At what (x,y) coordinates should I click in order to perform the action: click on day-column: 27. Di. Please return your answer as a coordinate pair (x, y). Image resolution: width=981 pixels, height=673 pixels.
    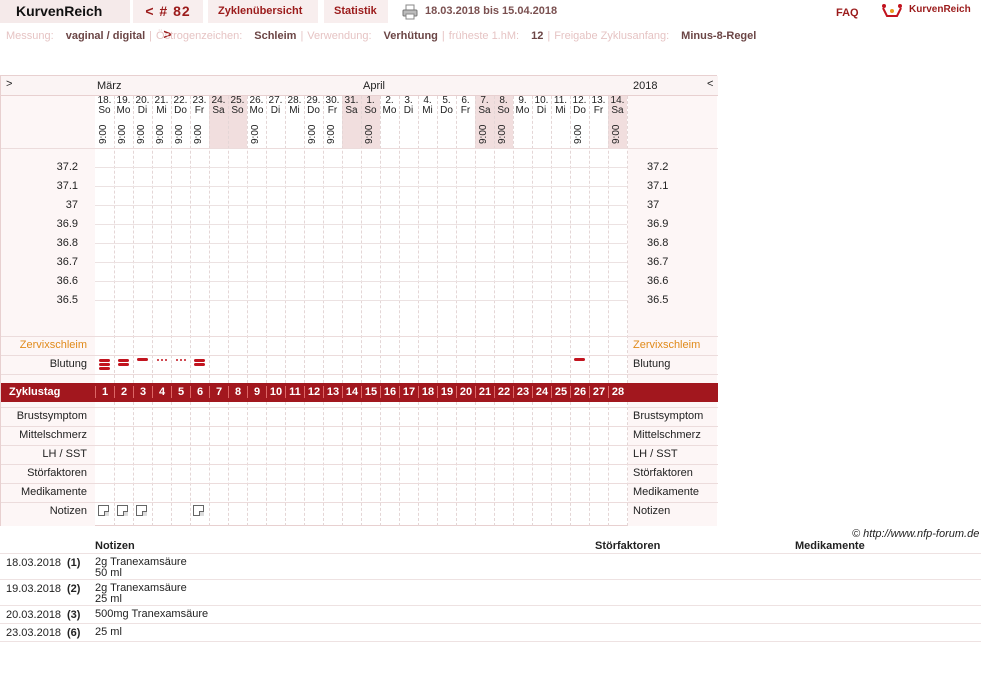
    Looking at the image, I should click on (275, 122).